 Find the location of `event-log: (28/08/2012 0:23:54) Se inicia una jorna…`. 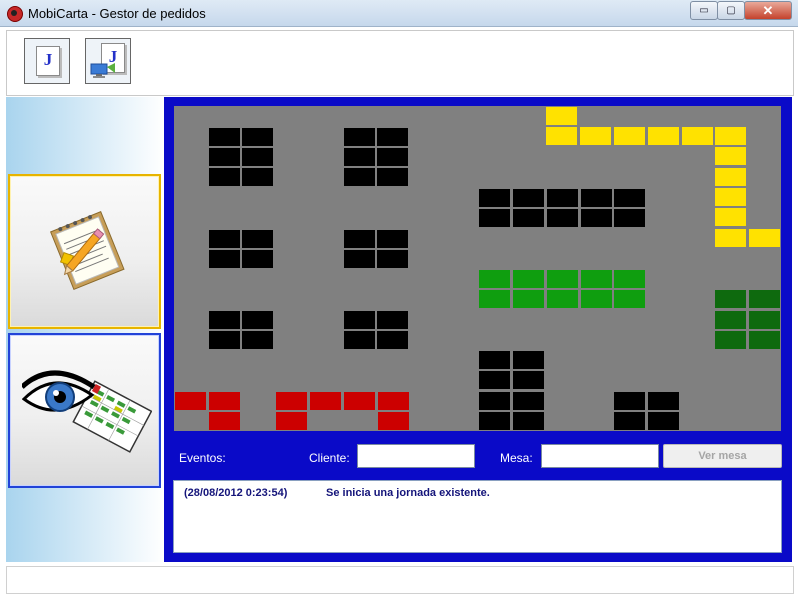

event-log: (28/08/2012 0:23:54) Se inicia una jorna… is located at coordinates (477, 516).